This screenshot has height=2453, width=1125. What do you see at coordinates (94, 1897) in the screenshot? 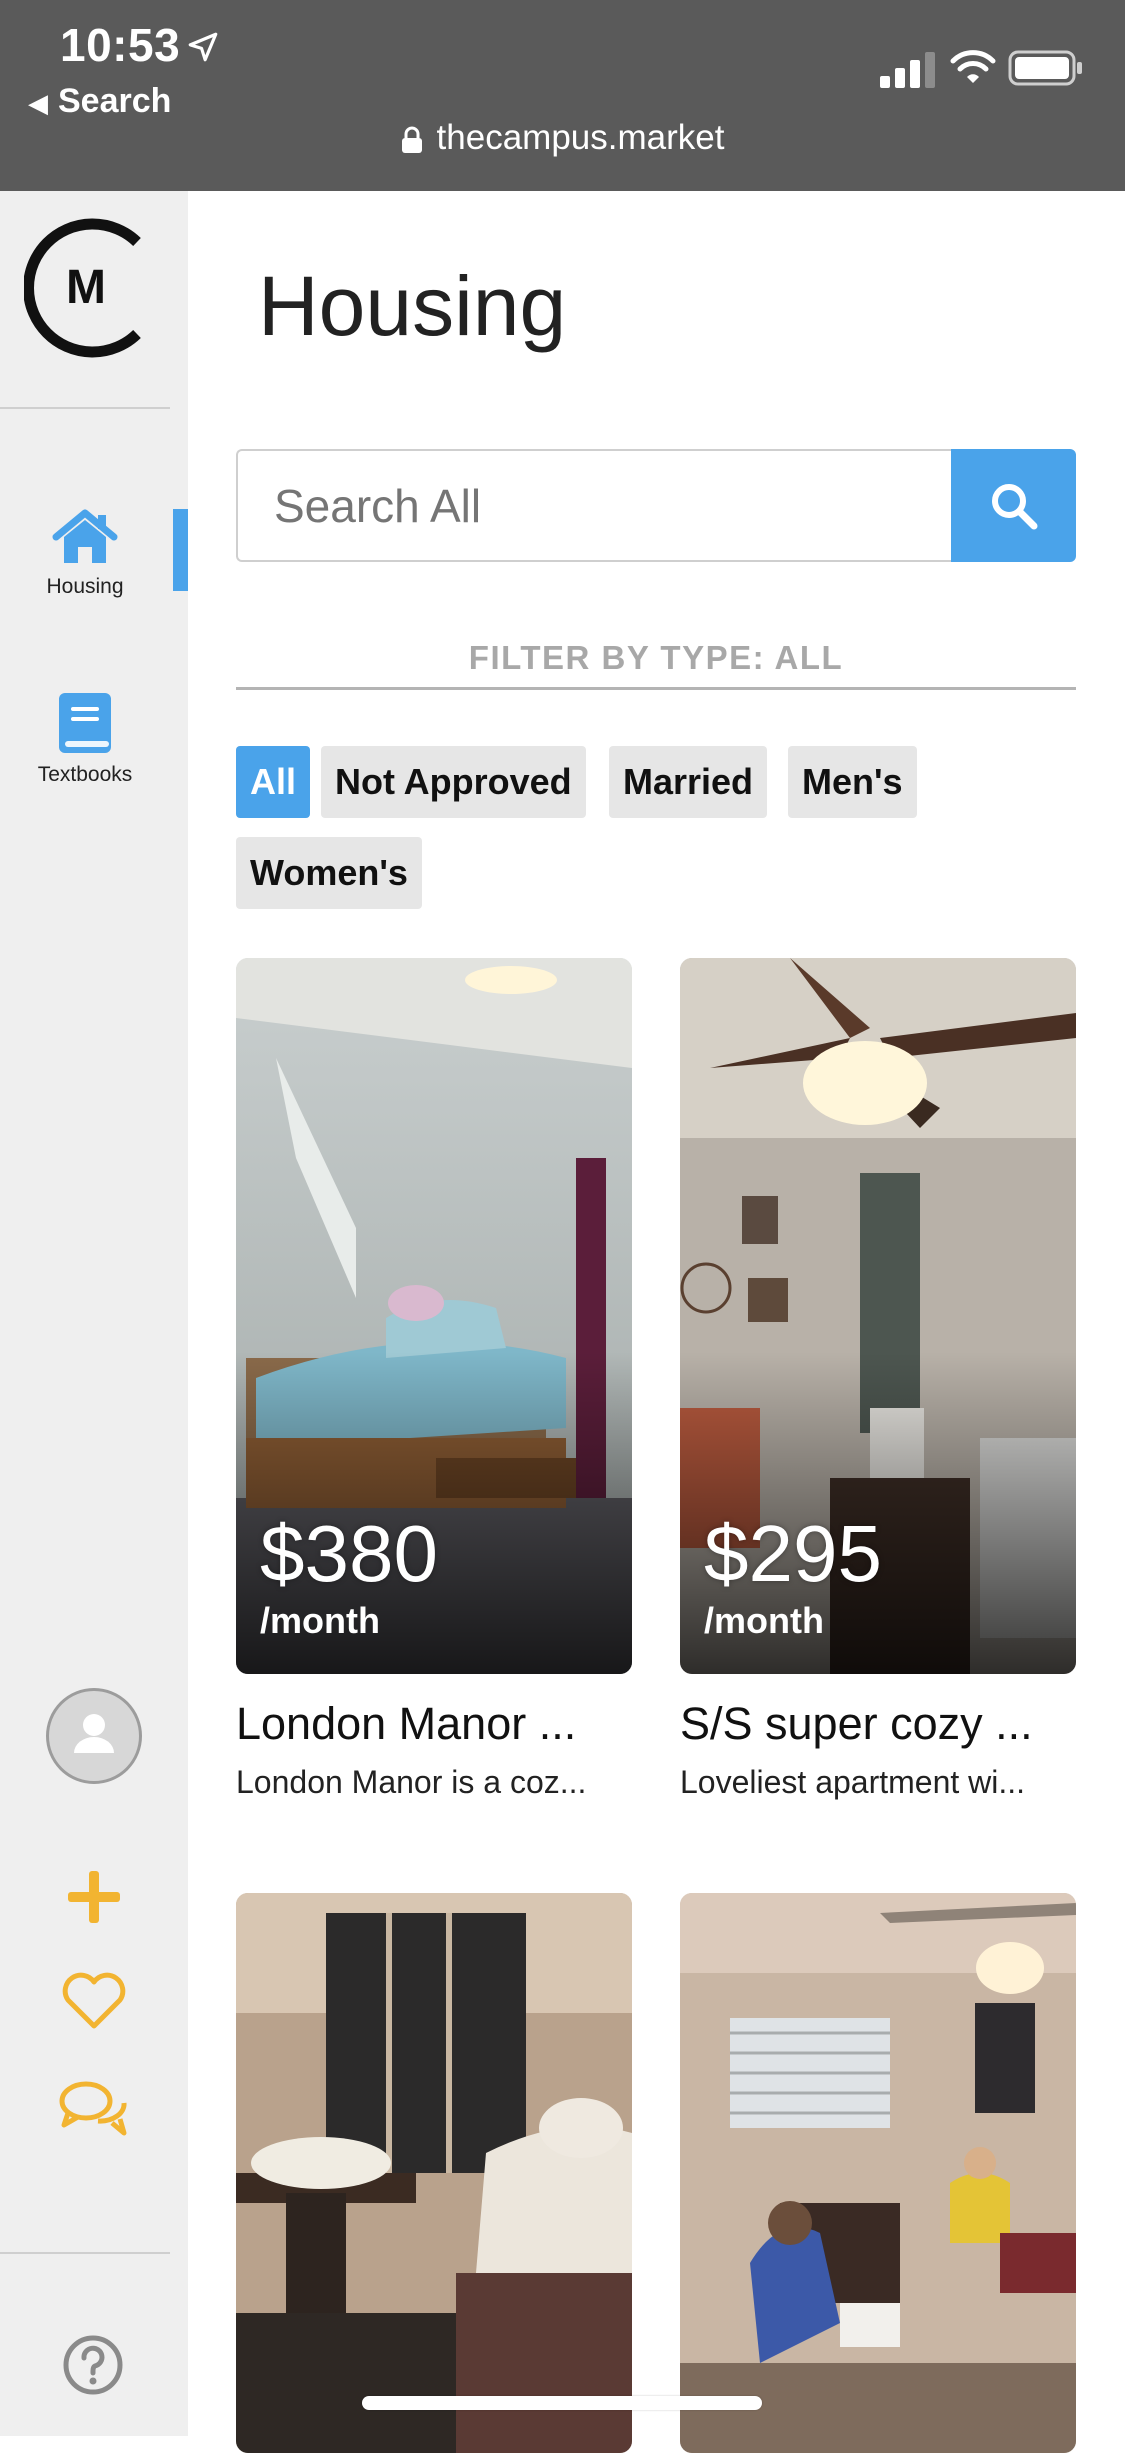
I see `plus-icon` at bounding box center [94, 1897].